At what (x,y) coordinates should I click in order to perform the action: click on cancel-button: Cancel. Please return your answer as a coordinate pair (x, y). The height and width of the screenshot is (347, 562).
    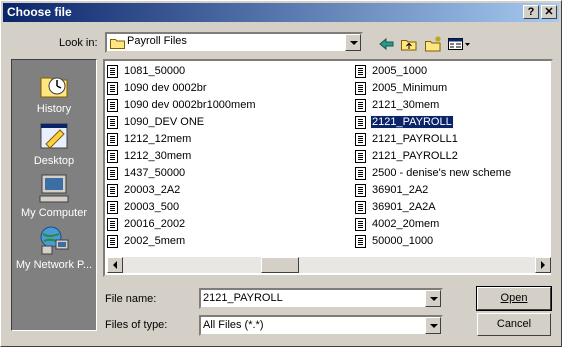
    Looking at the image, I should click on (514, 324).